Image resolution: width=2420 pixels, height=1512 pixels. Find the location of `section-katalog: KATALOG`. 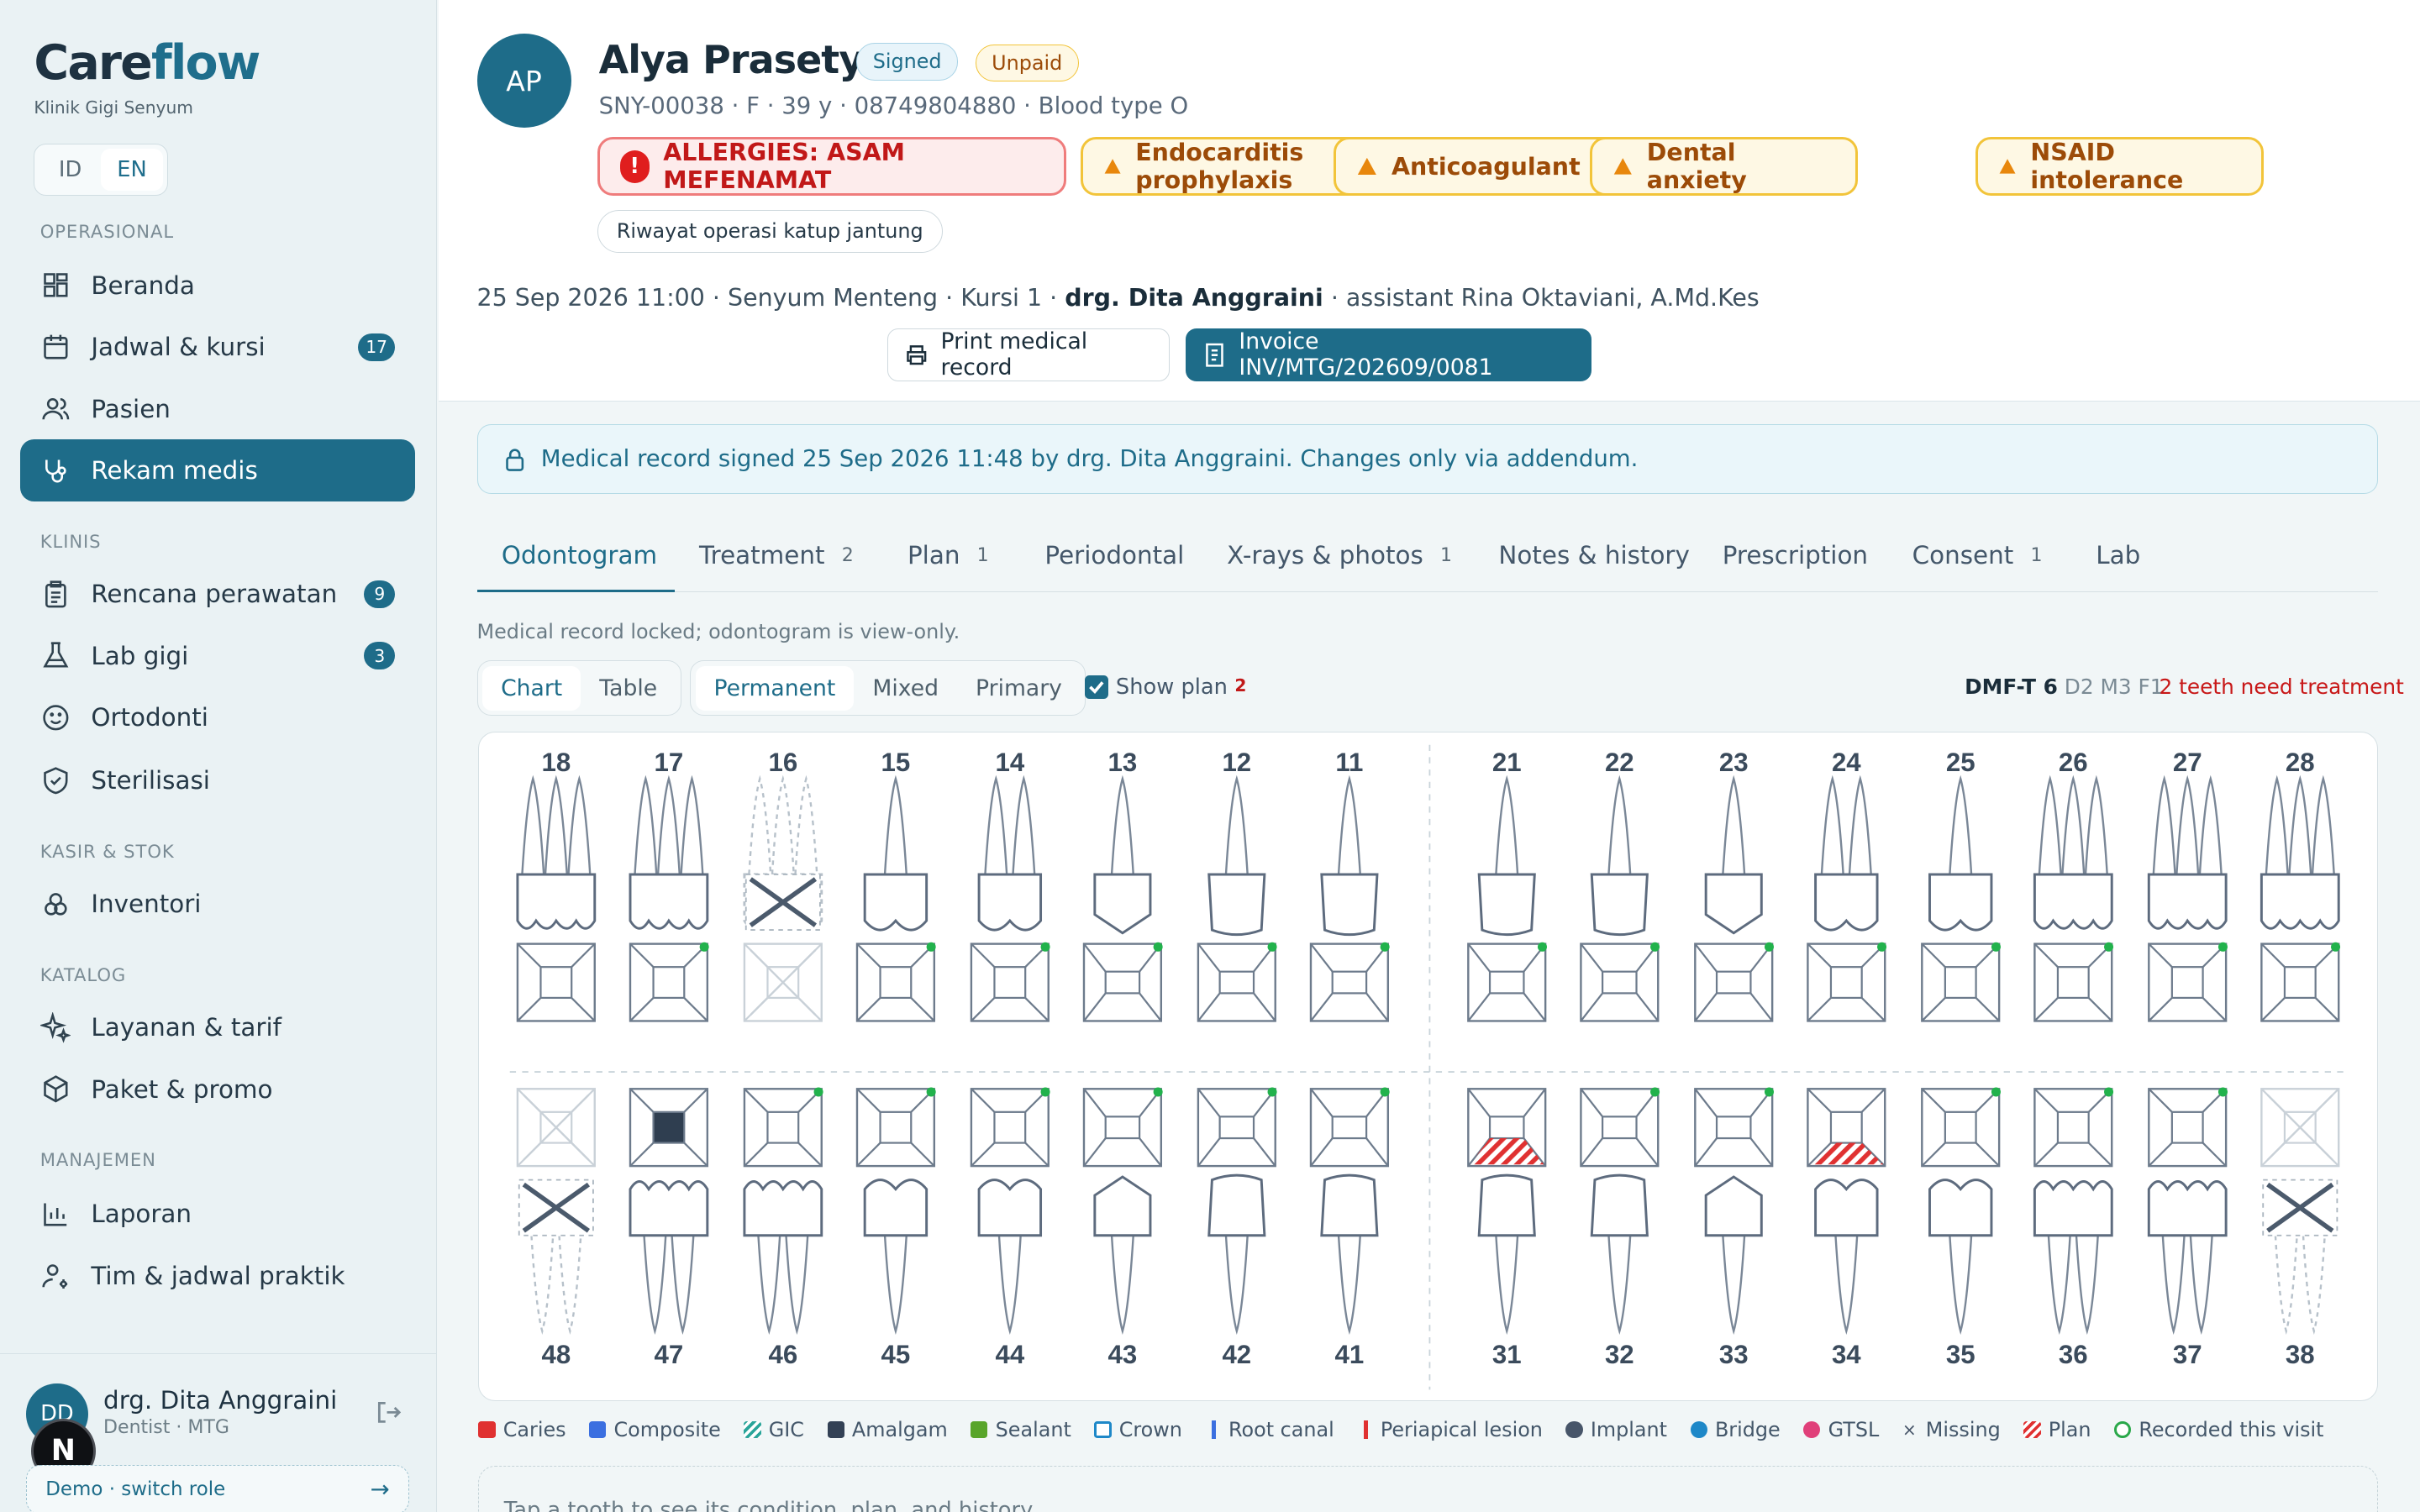

section-katalog: KATALOG is located at coordinates (83, 974).